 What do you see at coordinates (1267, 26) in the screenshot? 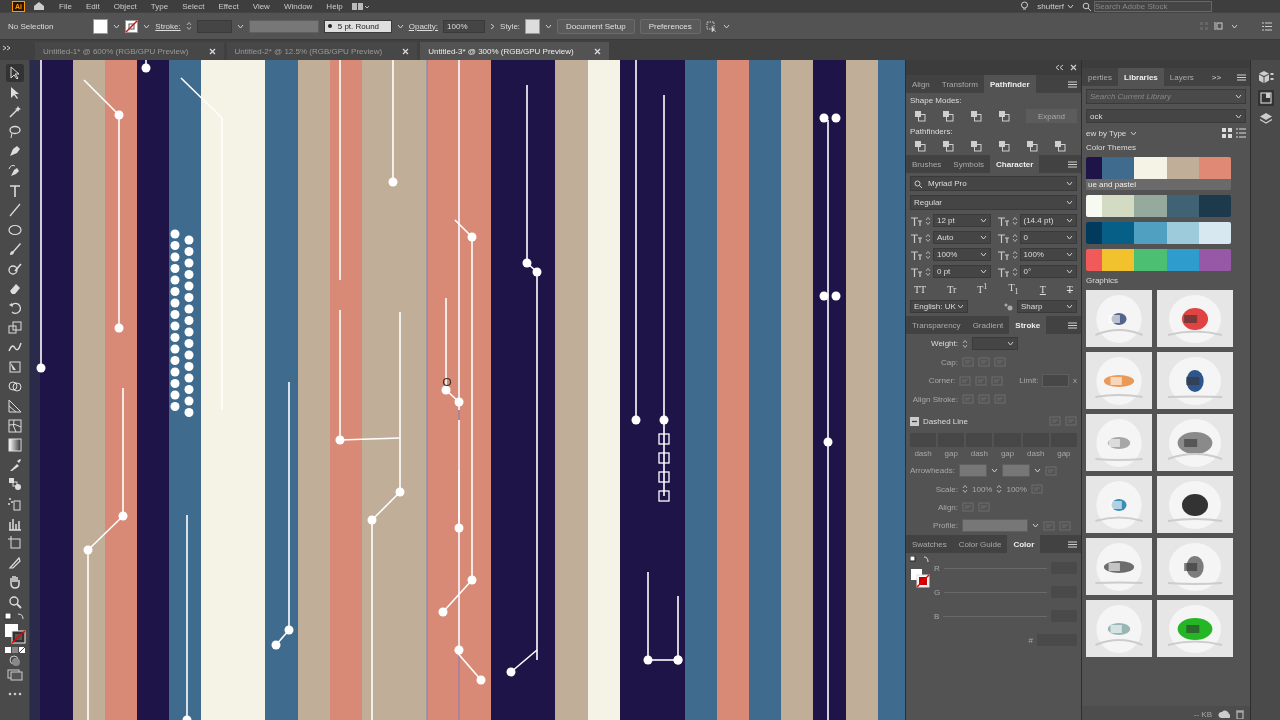
I see `list-icon` at bounding box center [1267, 26].